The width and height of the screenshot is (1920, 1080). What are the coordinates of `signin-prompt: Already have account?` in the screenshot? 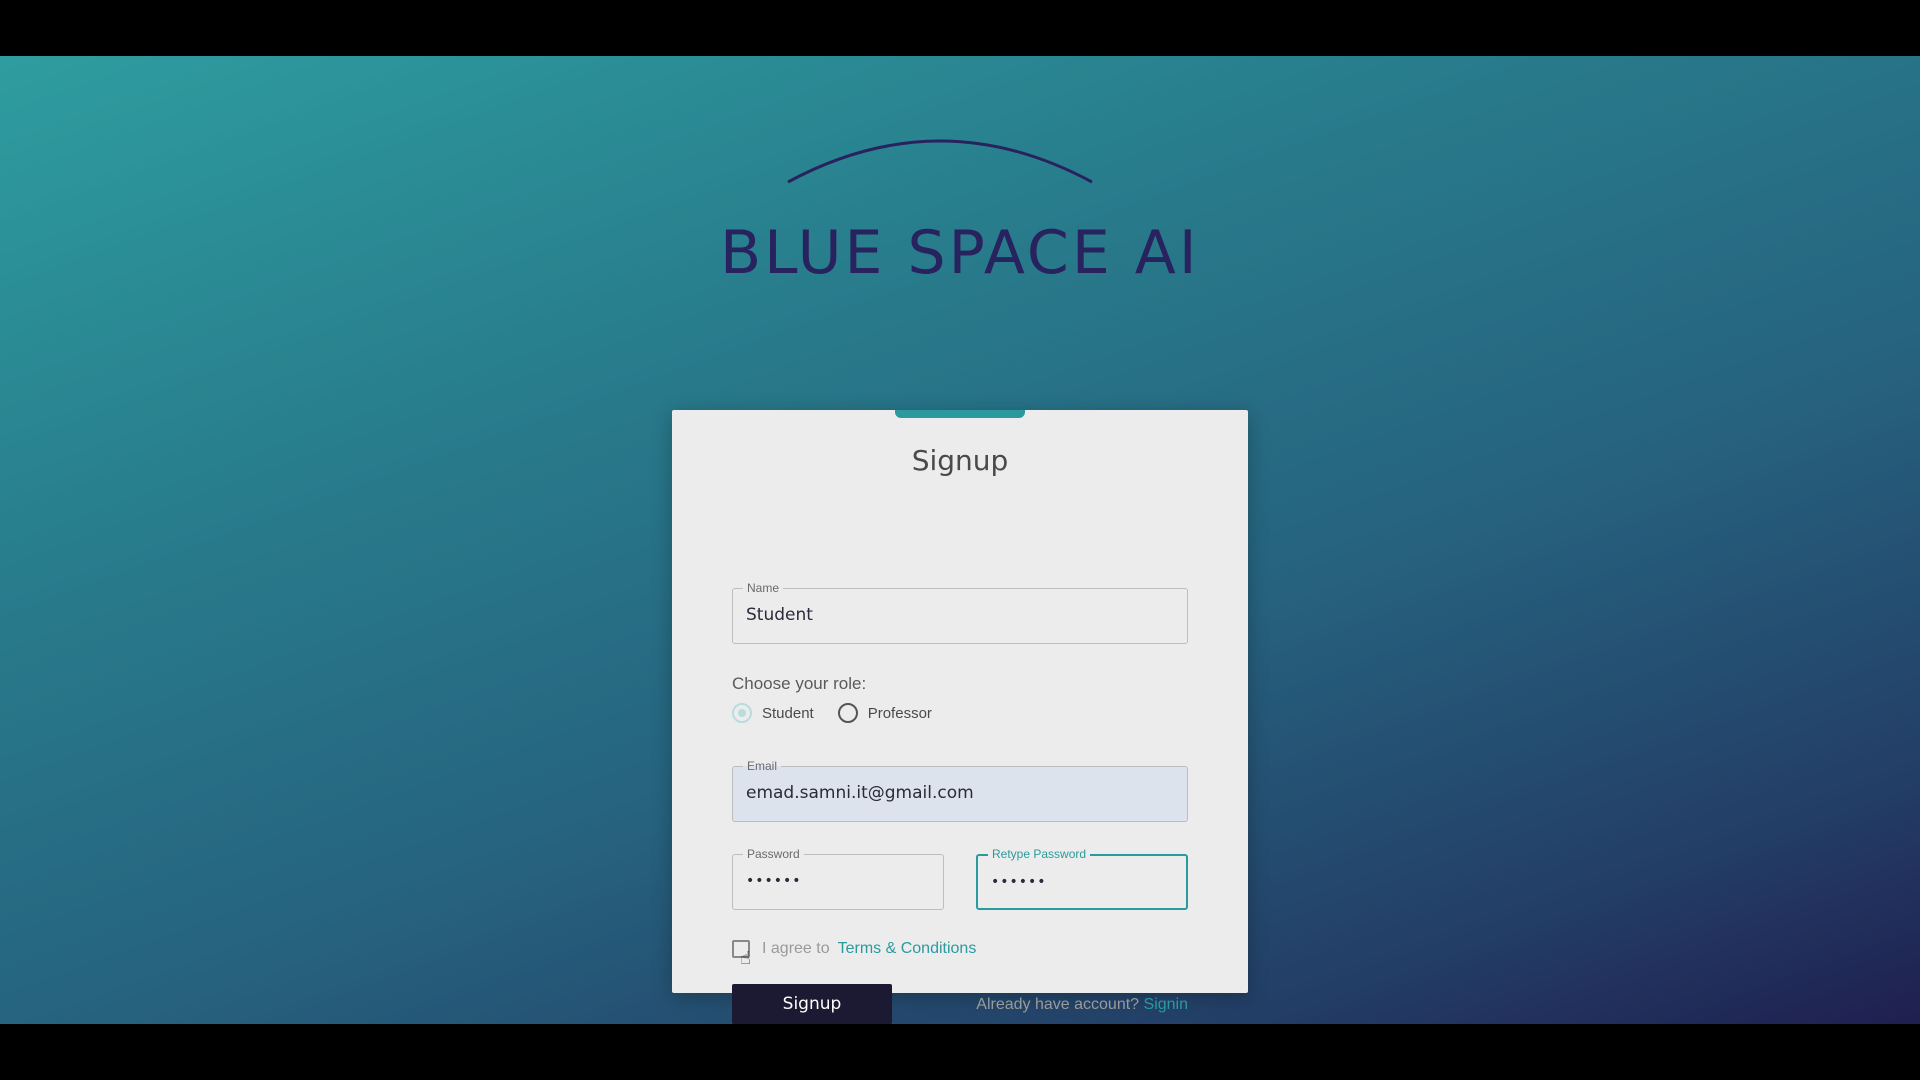 It's located at (1058, 1004).